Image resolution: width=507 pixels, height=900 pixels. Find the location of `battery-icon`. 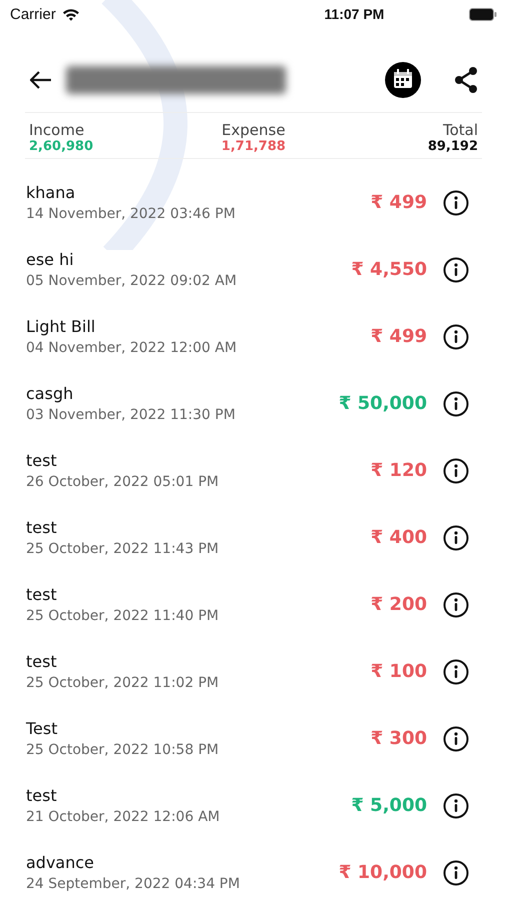

battery-icon is located at coordinates (483, 14).